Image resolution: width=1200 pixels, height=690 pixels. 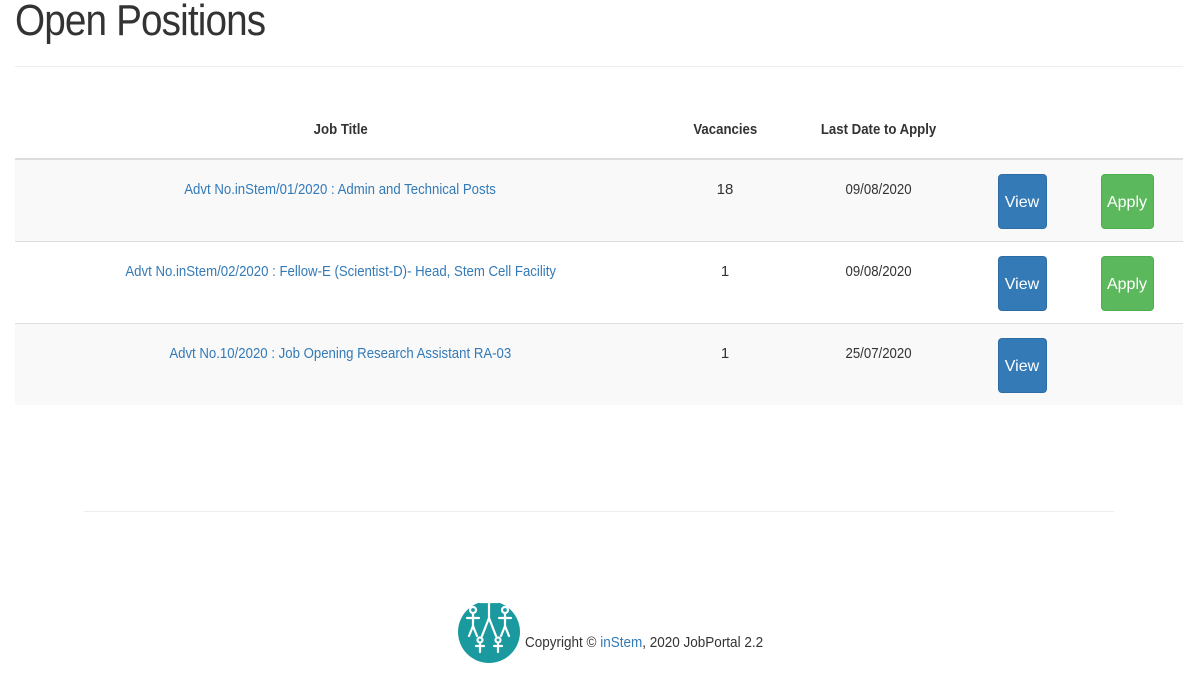 What do you see at coordinates (489, 624) in the screenshot?
I see `instem-logo-icon` at bounding box center [489, 624].